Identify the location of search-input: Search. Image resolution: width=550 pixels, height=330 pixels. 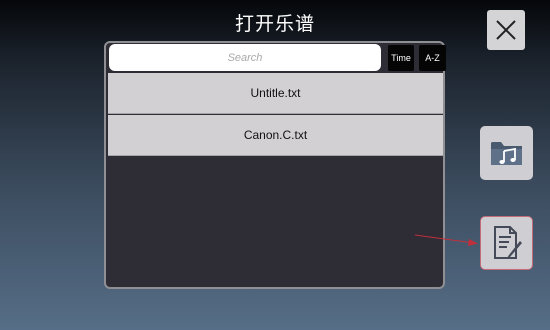
(245, 57).